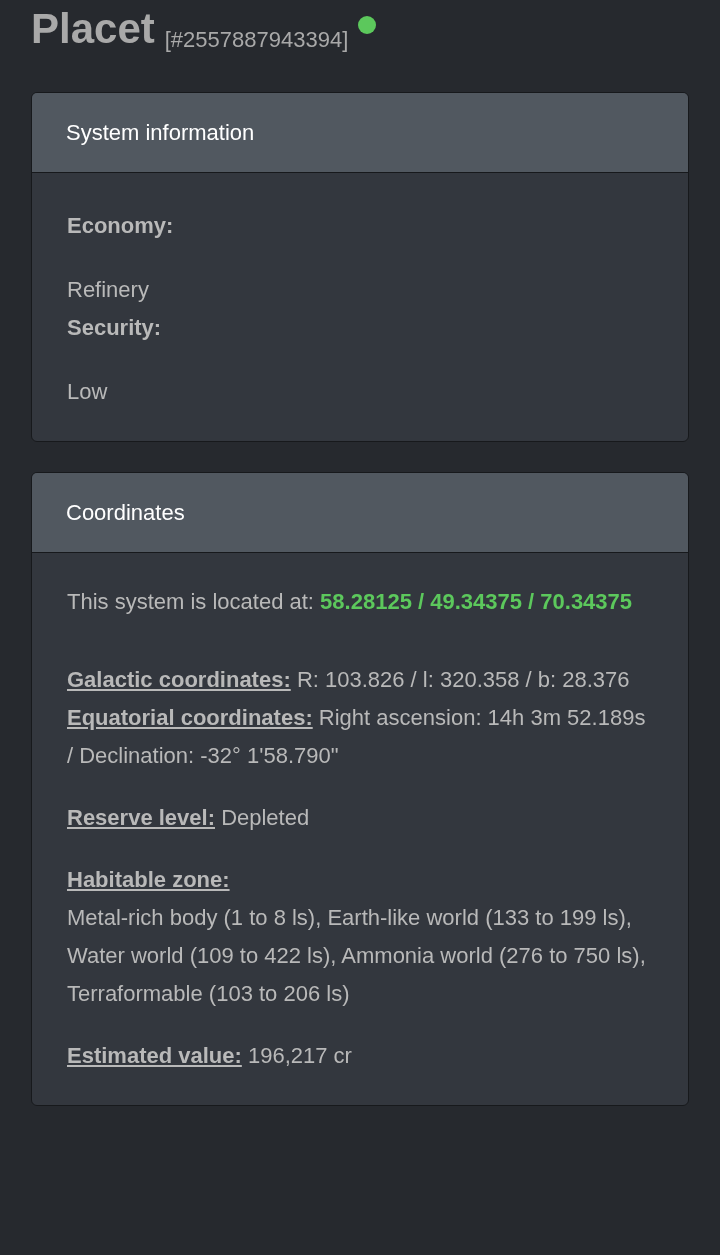 This screenshot has width=720, height=1255. I want to click on card-title: Coordinates, so click(125, 512).